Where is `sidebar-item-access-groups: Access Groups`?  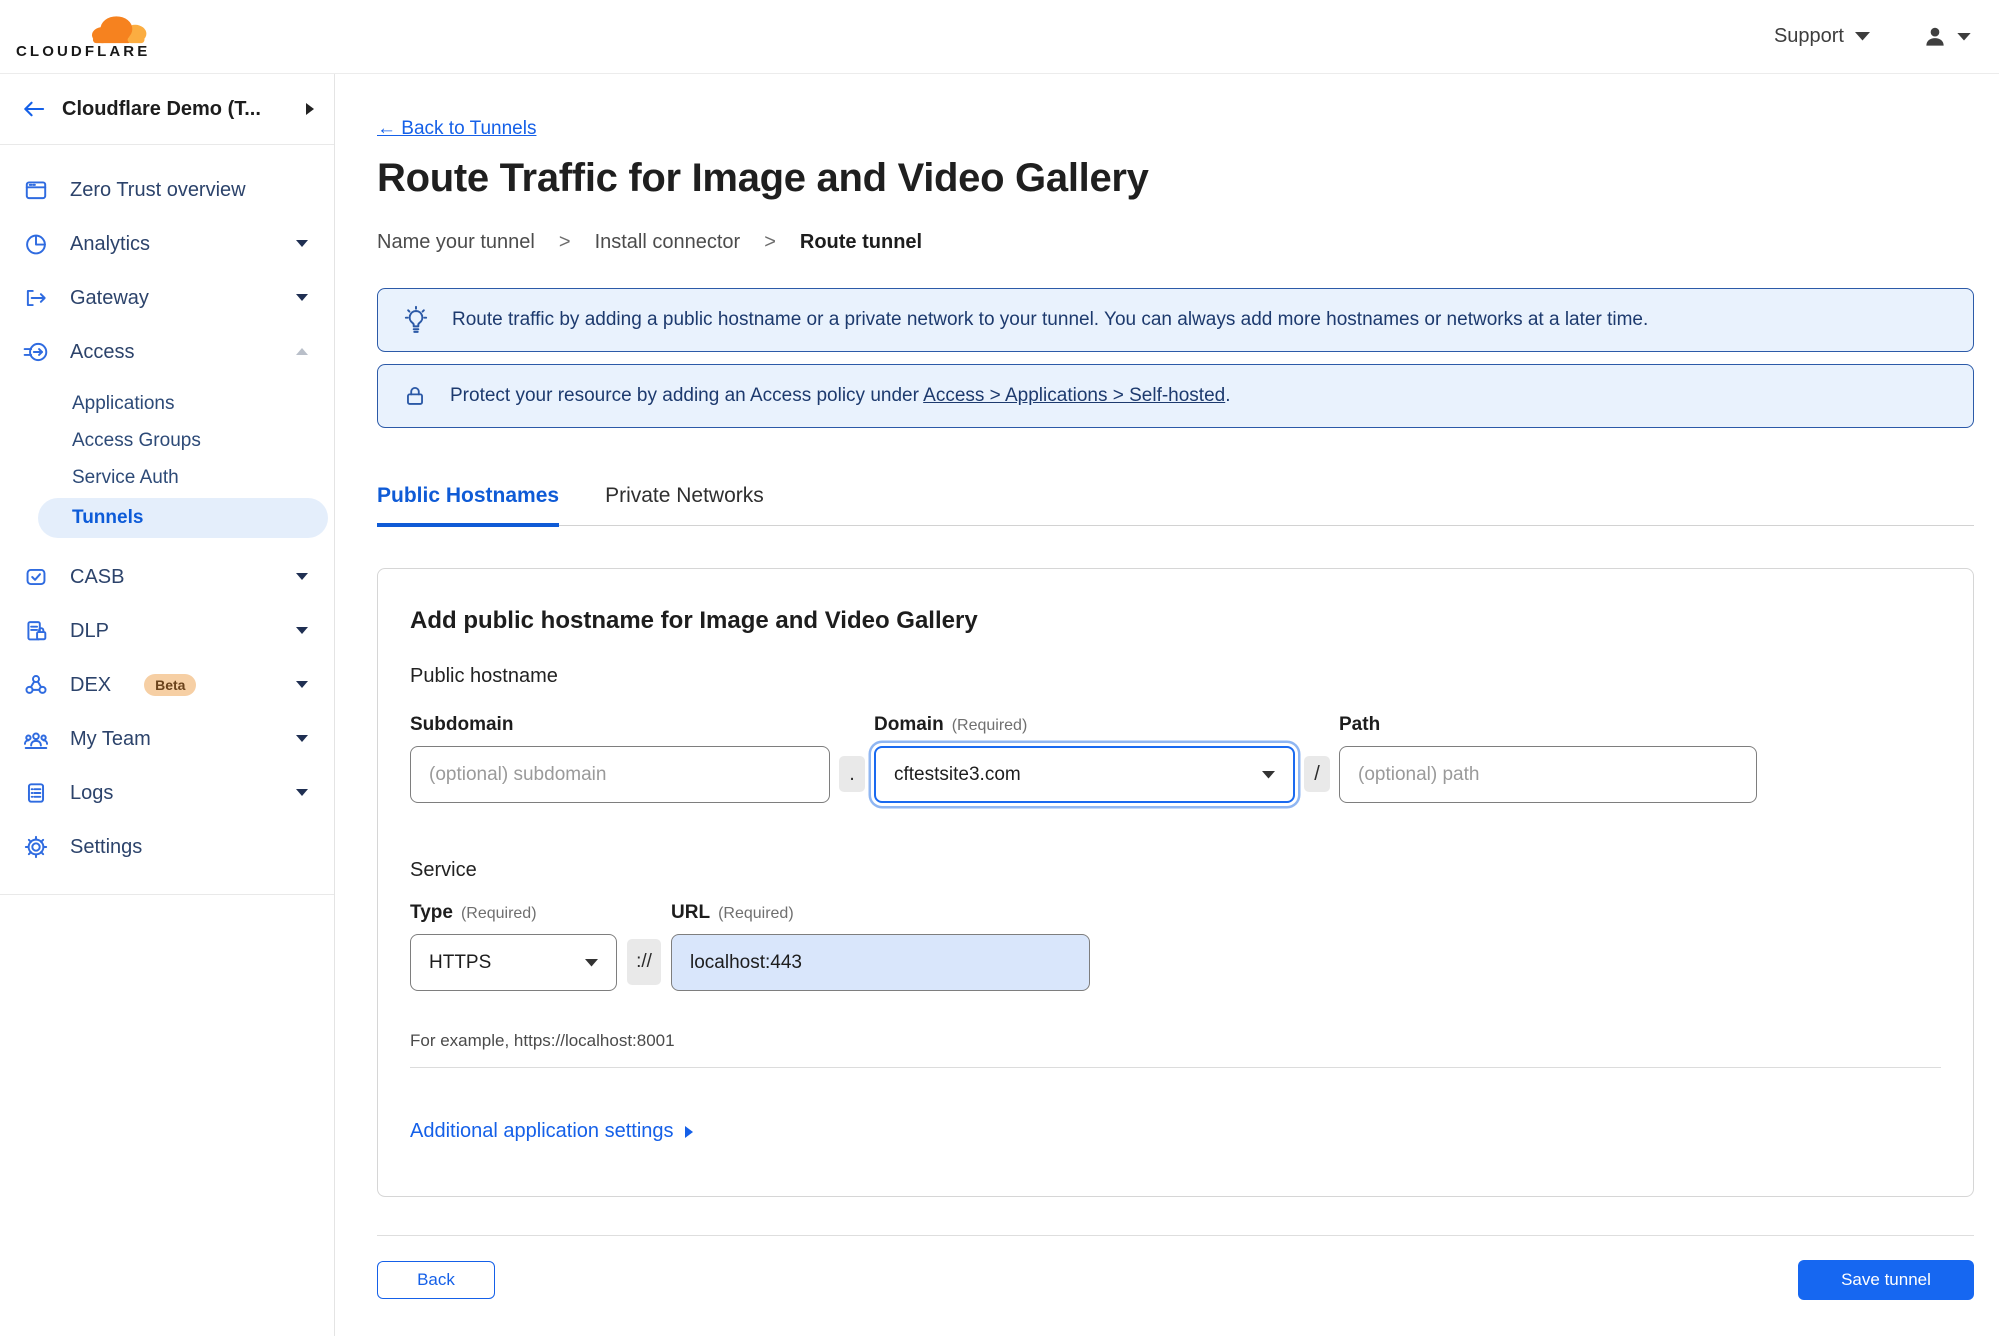 sidebar-item-access-groups: Access Groups is located at coordinates (167, 440).